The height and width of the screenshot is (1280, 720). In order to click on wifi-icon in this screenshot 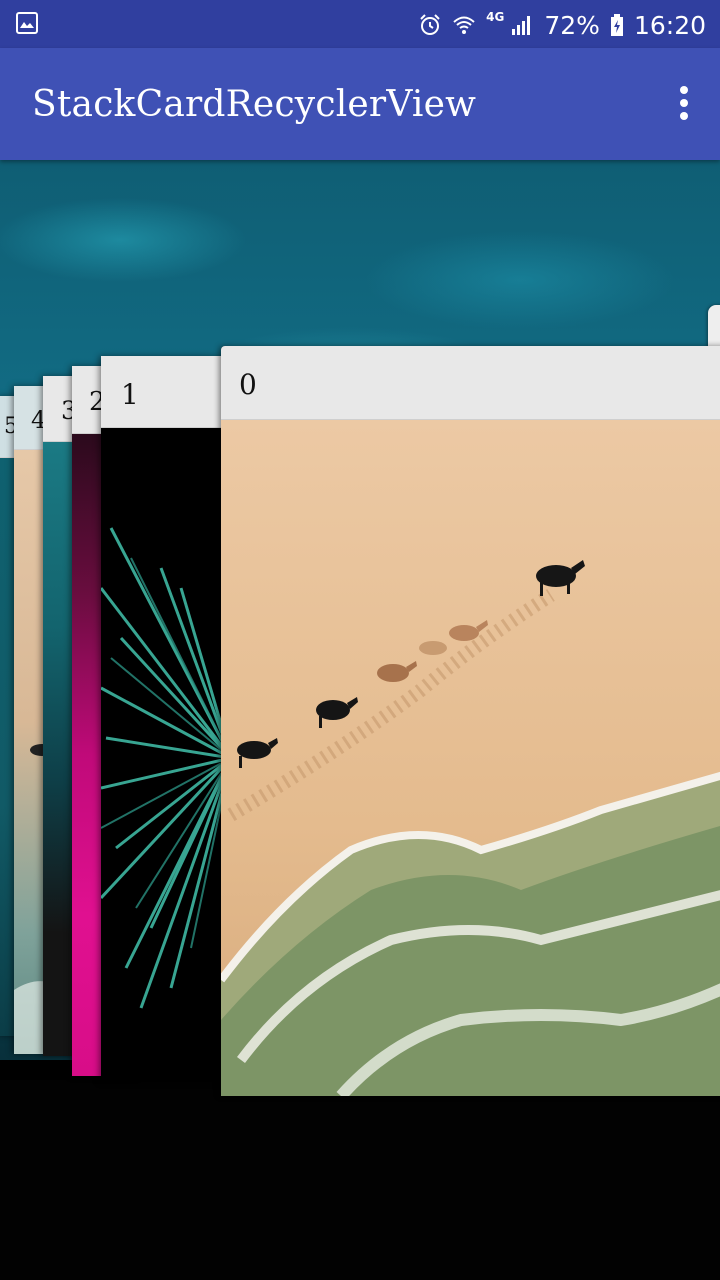, I will do `click(464, 25)`.